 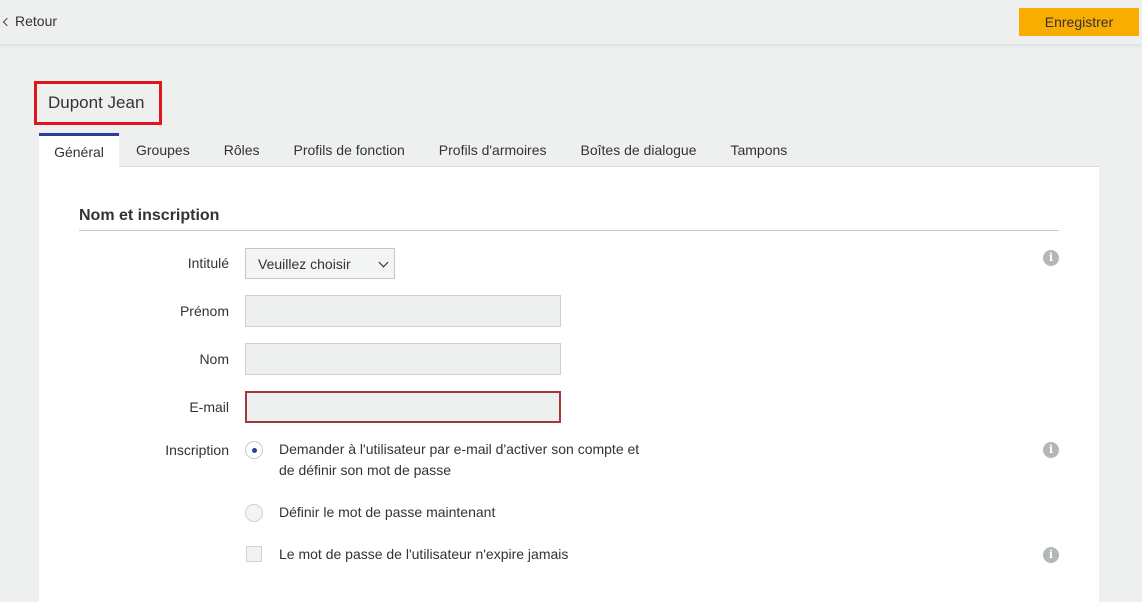 What do you see at coordinates (349, 150) in the screenshot?
I see `tab-function-profiles: Profils de fonction` at bounding box center [349, 150].